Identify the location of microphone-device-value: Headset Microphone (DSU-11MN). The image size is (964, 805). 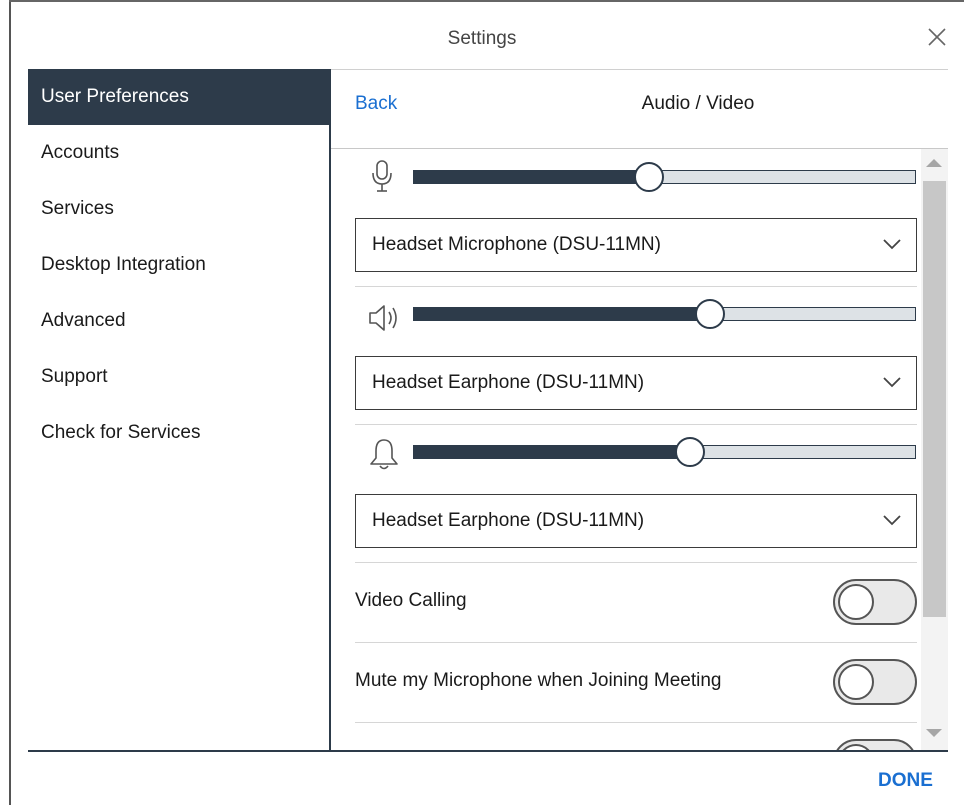
(516, 244).